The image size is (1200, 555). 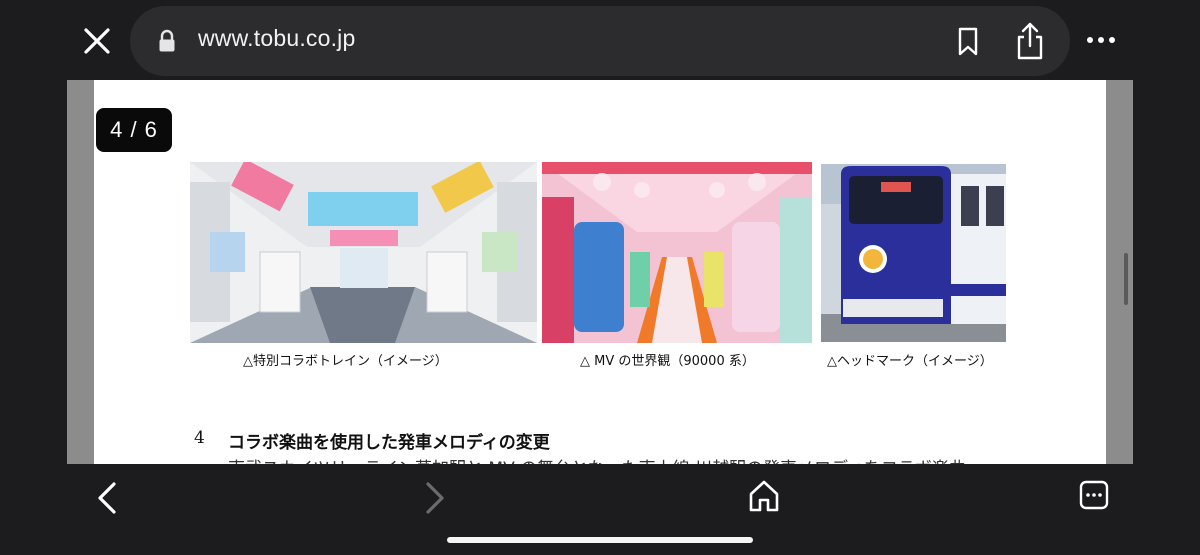 I want to click on scrollbar-thumb, so click(x=1126, y=279).